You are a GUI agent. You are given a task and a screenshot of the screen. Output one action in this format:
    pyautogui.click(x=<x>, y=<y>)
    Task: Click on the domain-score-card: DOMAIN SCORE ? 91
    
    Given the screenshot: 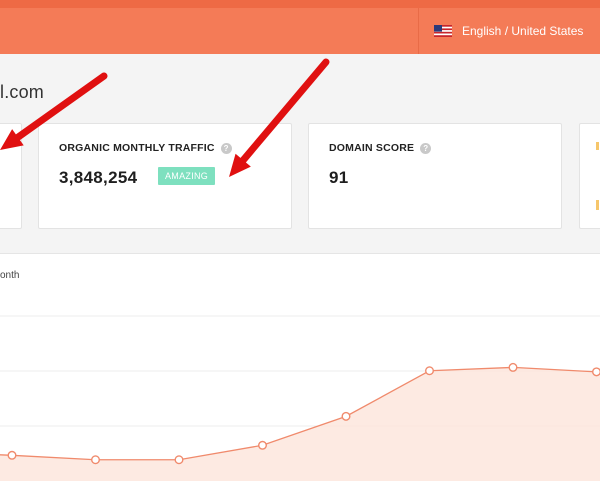 What is the action you would take?
    pyautogui.click(x=435, y=176)
    